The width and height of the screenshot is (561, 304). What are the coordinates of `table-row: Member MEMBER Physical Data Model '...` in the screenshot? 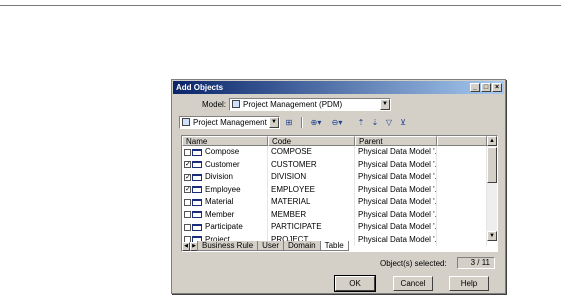 It's located at (334, 214).